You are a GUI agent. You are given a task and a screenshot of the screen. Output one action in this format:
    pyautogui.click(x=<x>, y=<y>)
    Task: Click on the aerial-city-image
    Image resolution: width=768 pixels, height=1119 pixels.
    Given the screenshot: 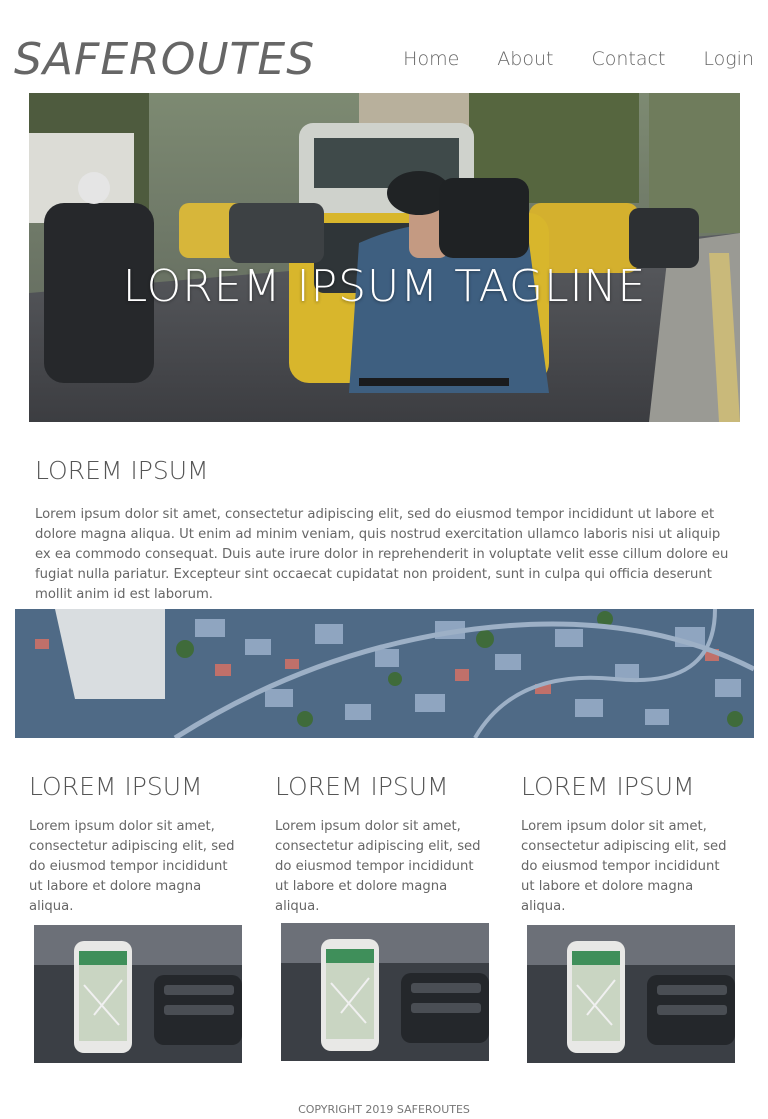 What is the action you would take?
    pyautogui.click(x=384, y=673)
    